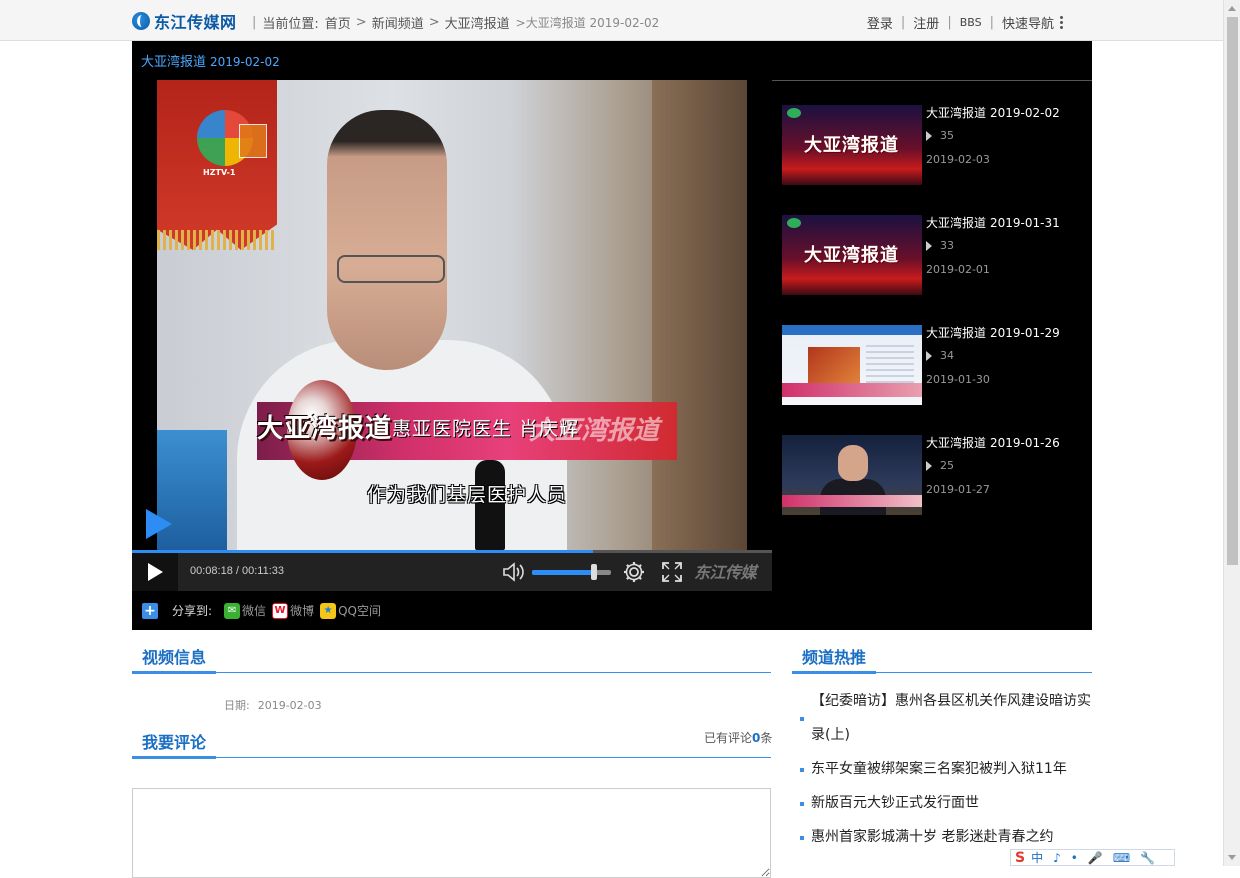 The height and width of the screenshot is (878, 1240). What do you see at coordinates (338, 22) in the screenshot?
I see `breadcrumb-home: 首页` at bounding box center [338, 22].